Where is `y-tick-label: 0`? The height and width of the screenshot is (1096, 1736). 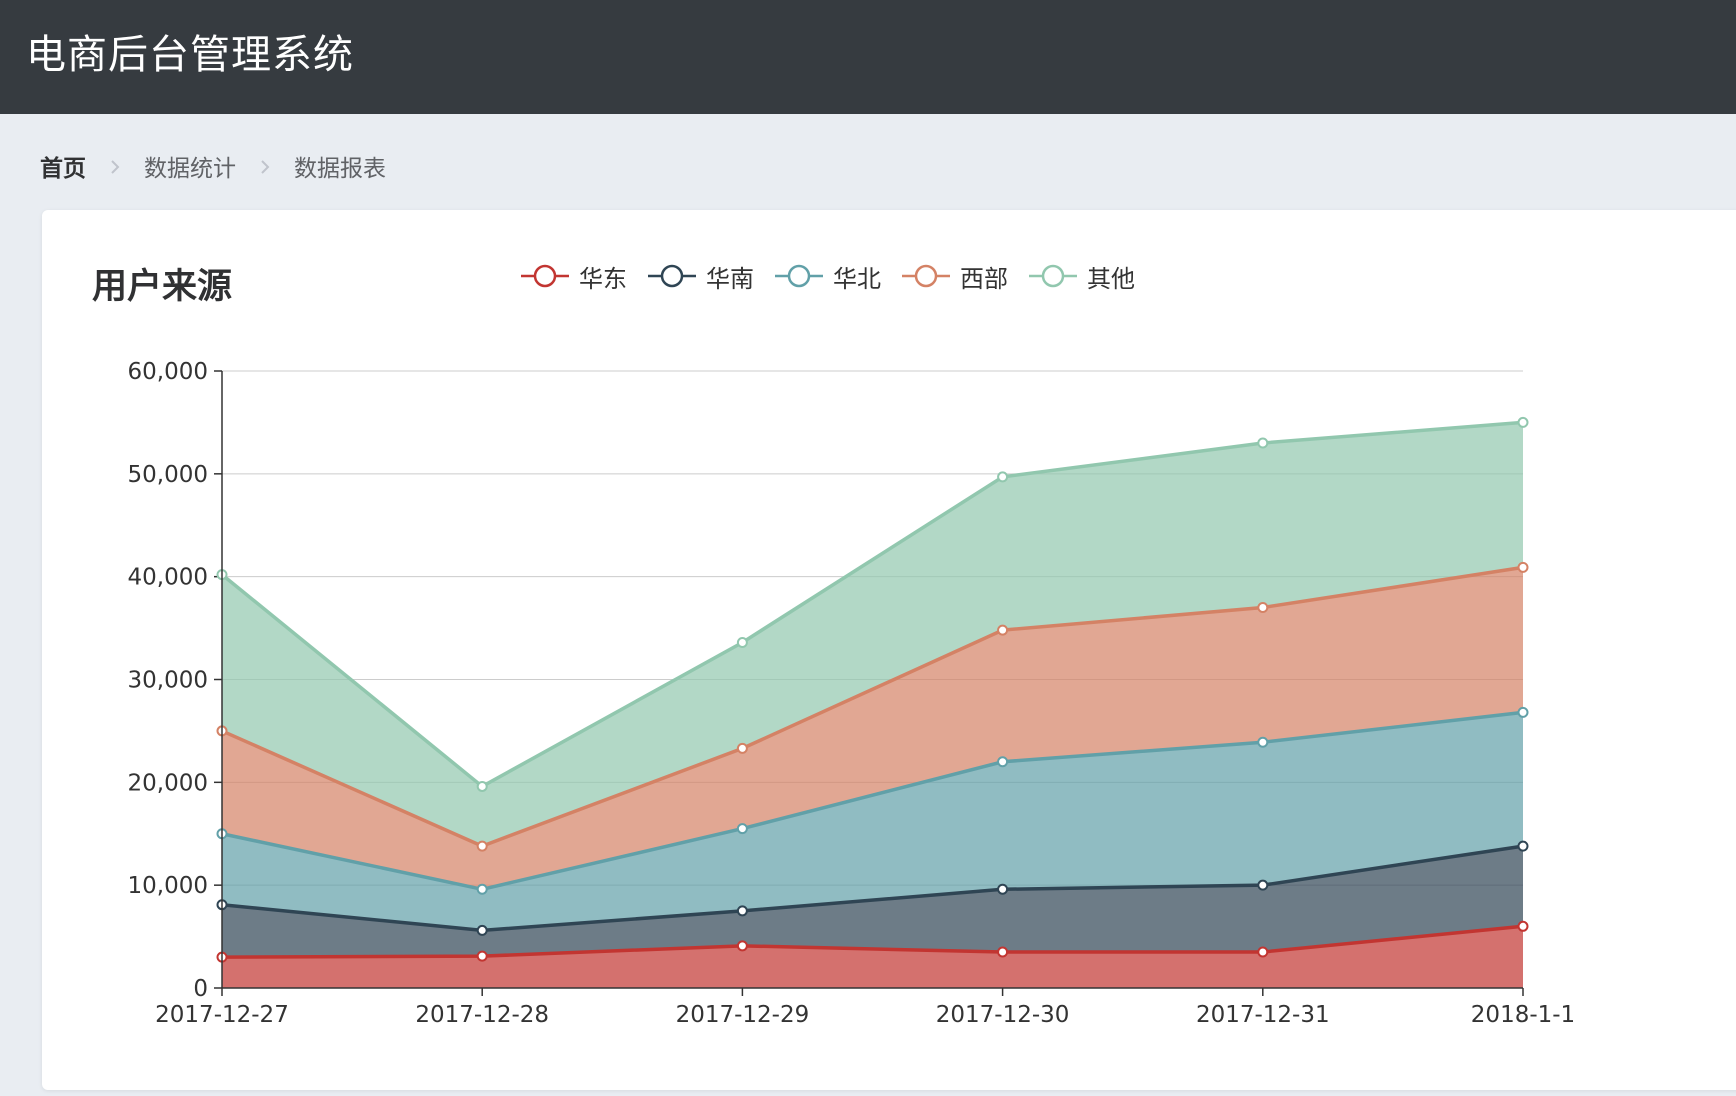 y-tick-label: 0 is located at coordinates (200, 989).